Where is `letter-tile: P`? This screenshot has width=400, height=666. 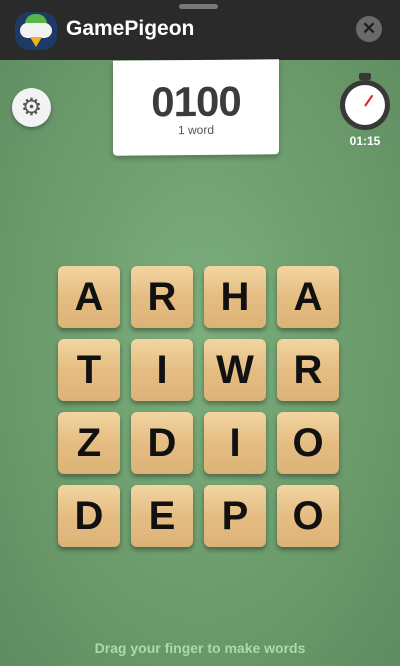
letter-tile: P is located at coordinates (235, 516).